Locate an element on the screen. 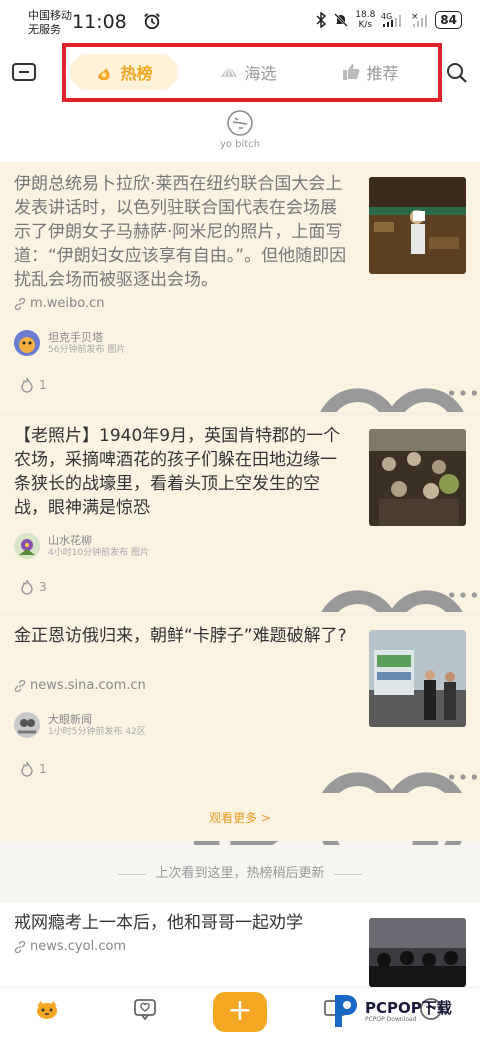  shell-icon is located at coordinates (229, 71).